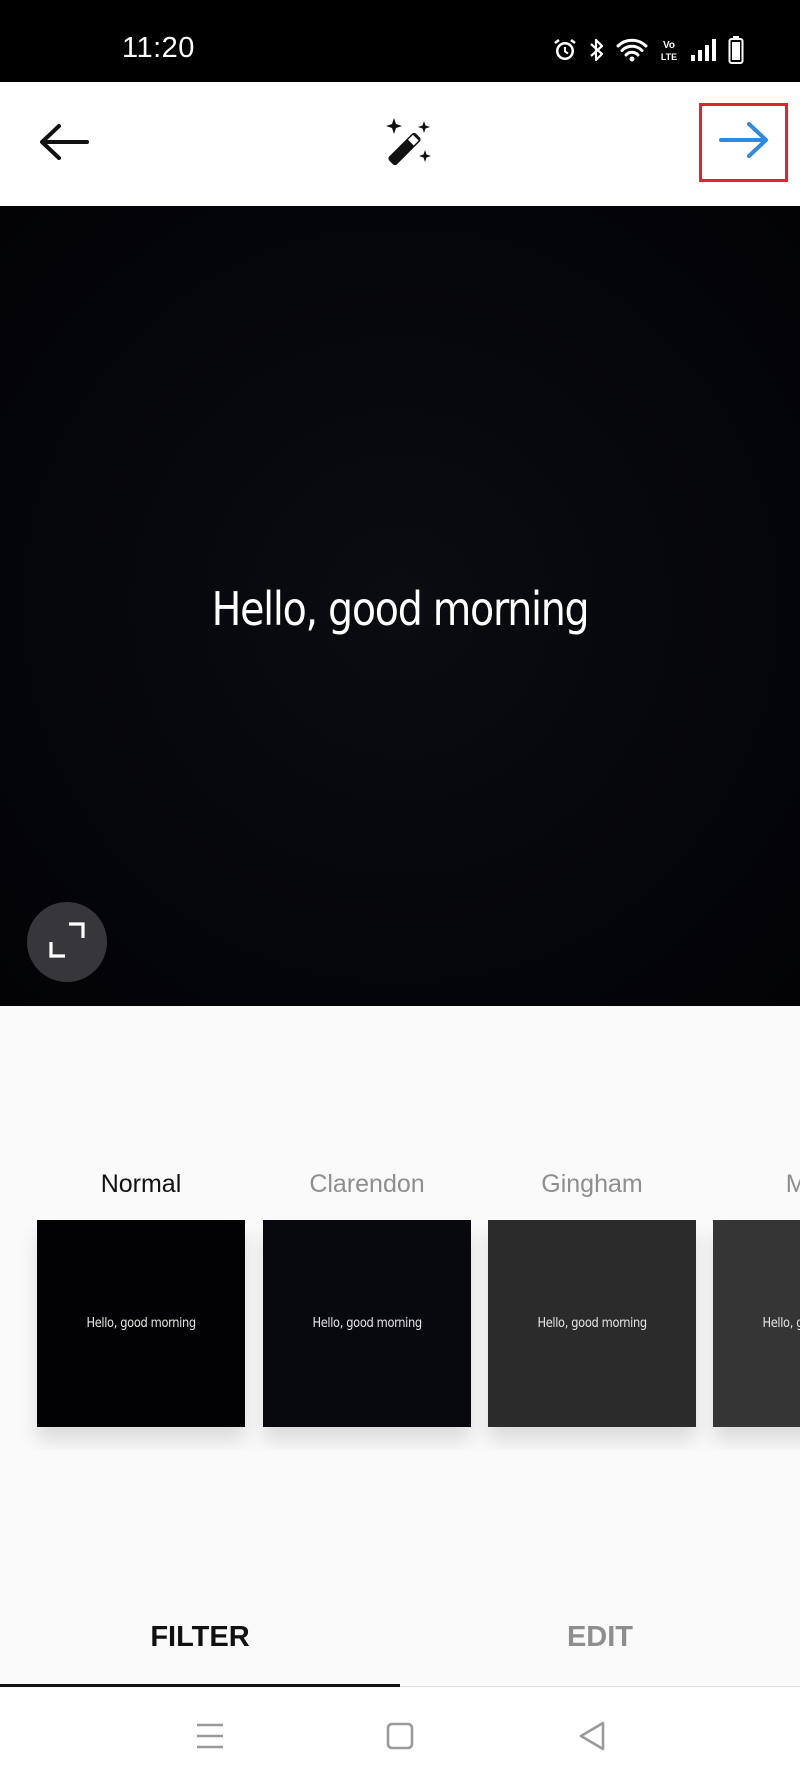 This screenshot has width=800, height=1787. I want to click on expand-icon, so click(67, 942).